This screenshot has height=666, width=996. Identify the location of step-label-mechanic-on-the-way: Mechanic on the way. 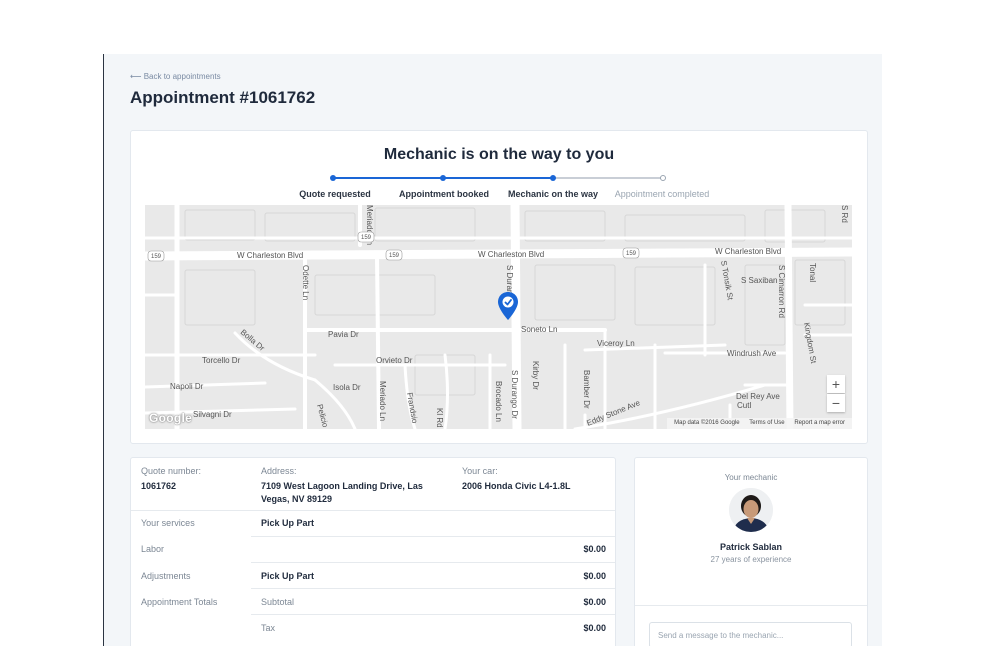
(553, 194).